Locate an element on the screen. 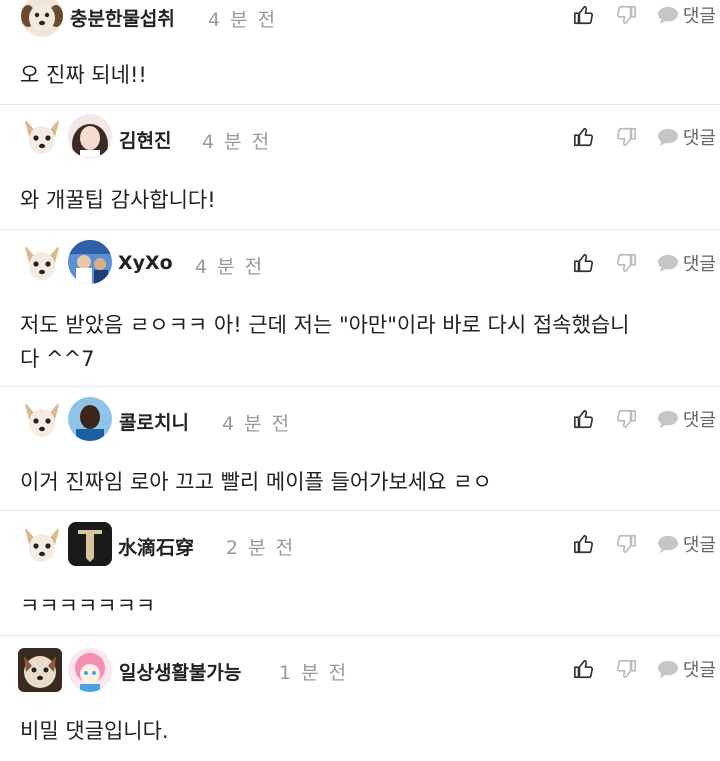 Image resolution: width=720 pixels, height=761 pixels. author-name: 김현진 is located at coordinates (145, 139).